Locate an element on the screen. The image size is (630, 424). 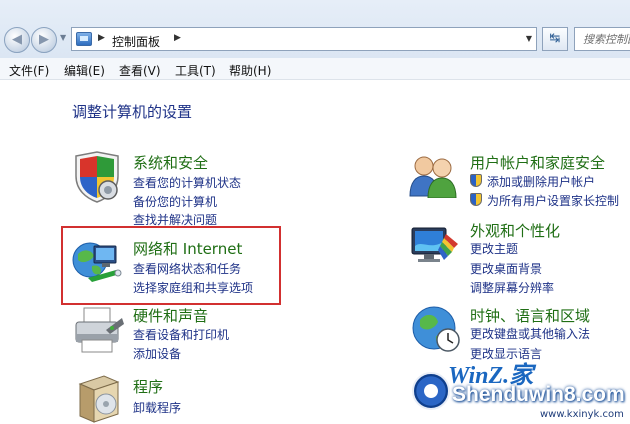
user-accounts-icon is located at coordinates (434, 175).